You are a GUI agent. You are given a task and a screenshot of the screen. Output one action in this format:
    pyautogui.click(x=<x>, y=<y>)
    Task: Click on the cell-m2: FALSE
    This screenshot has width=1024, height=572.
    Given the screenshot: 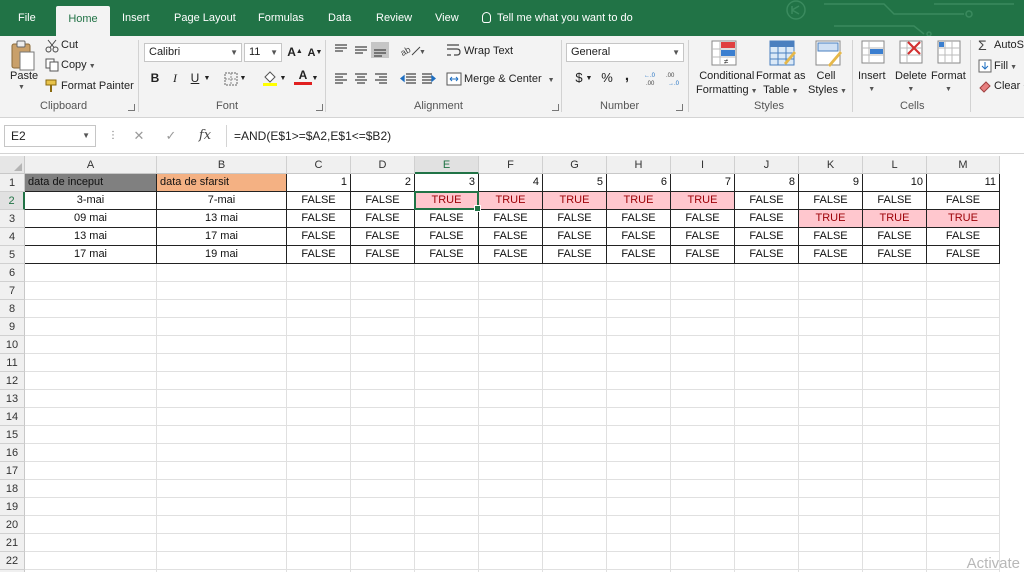 What is the action you would take?
    pyautogui.click(x=963, y=201)
    